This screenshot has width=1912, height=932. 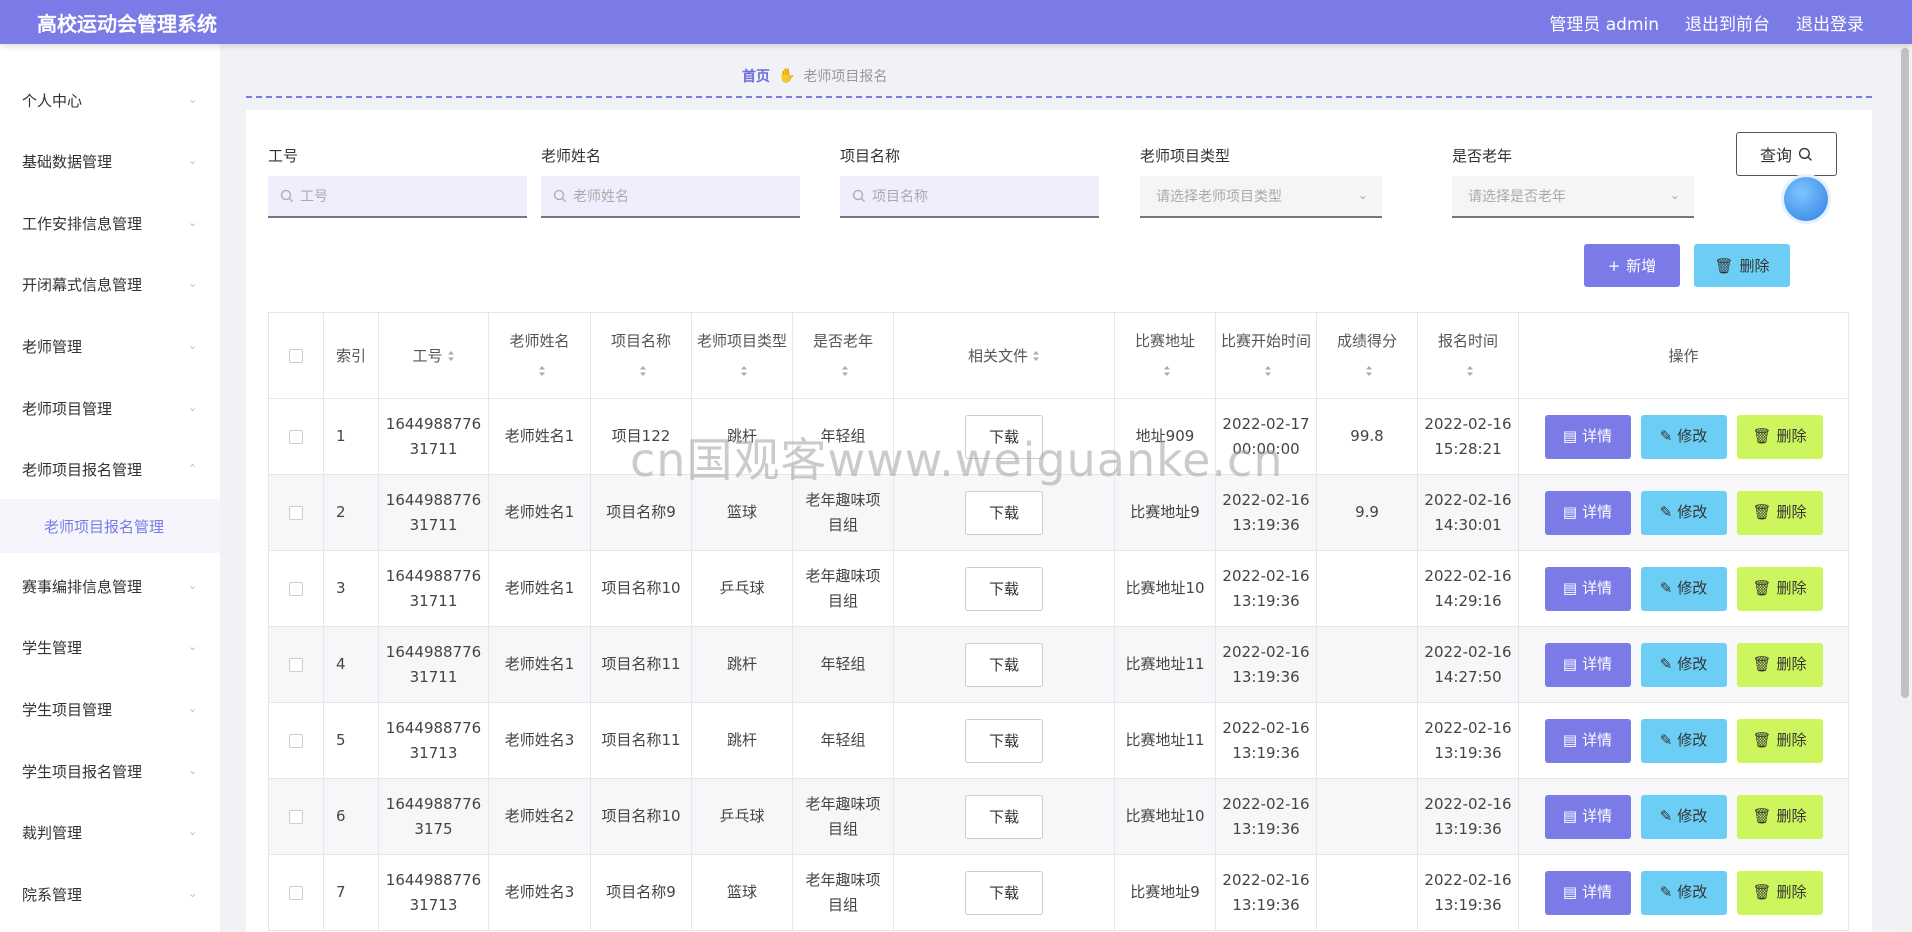 What do you see at coordinates (756, 76) in the screenshot?
I see `breadcrumb-home: 首页` at bounding box center [756, 76].